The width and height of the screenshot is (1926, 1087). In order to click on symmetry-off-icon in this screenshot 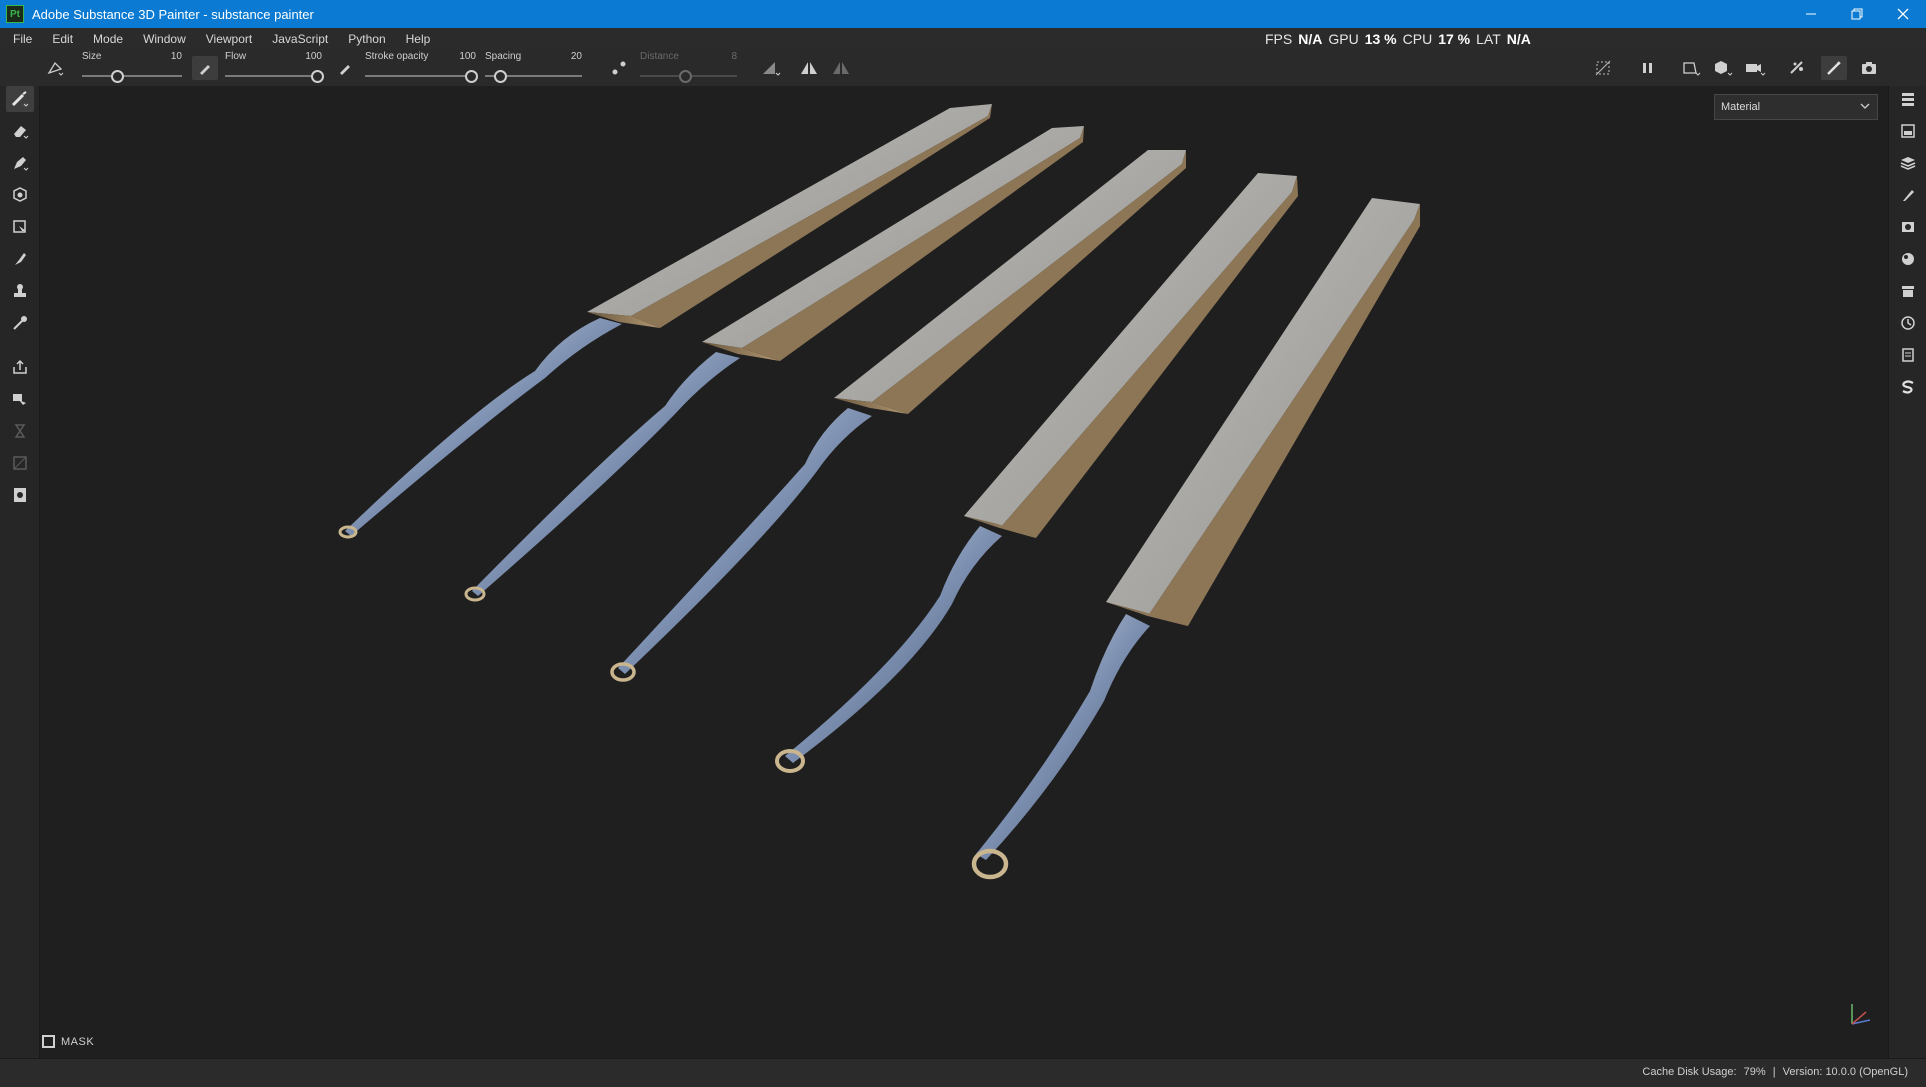, I will do `click(841, 68)`.